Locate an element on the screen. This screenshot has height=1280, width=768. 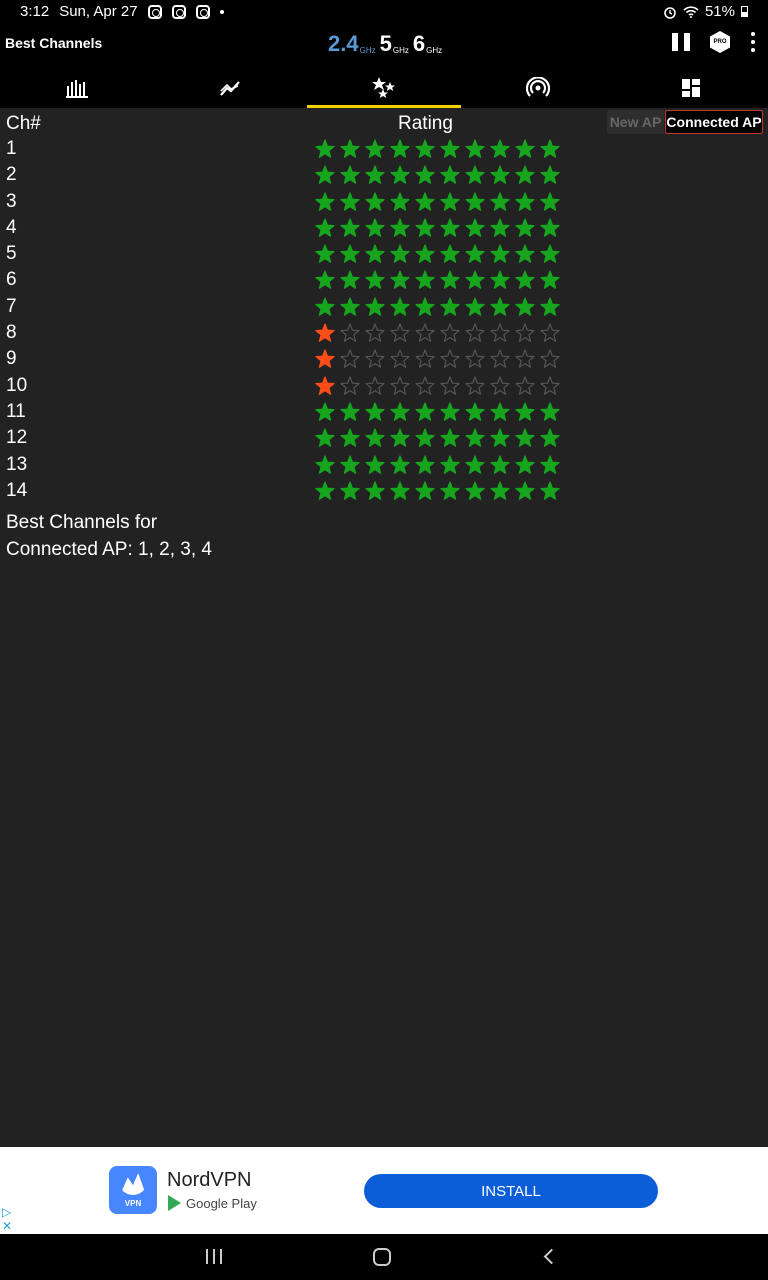
pro-badge-icon: PRO is located at coordinates (720, 42).